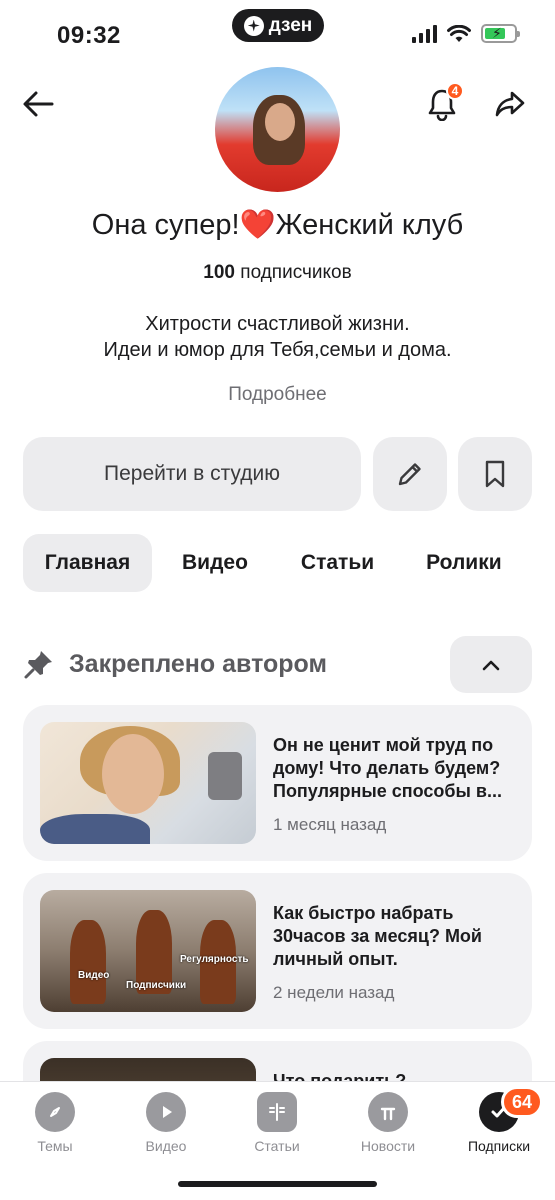  Describe the element at coordinates (192, 474) in the screenshot. I see `go-to-studio-button: Перейти в студию` at that location.